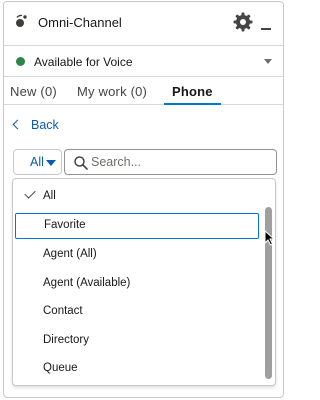  What do you see at coordinates (136, 312) in the screenshot?
I see `option-contact: Contact` at bounding box center [136, 312].